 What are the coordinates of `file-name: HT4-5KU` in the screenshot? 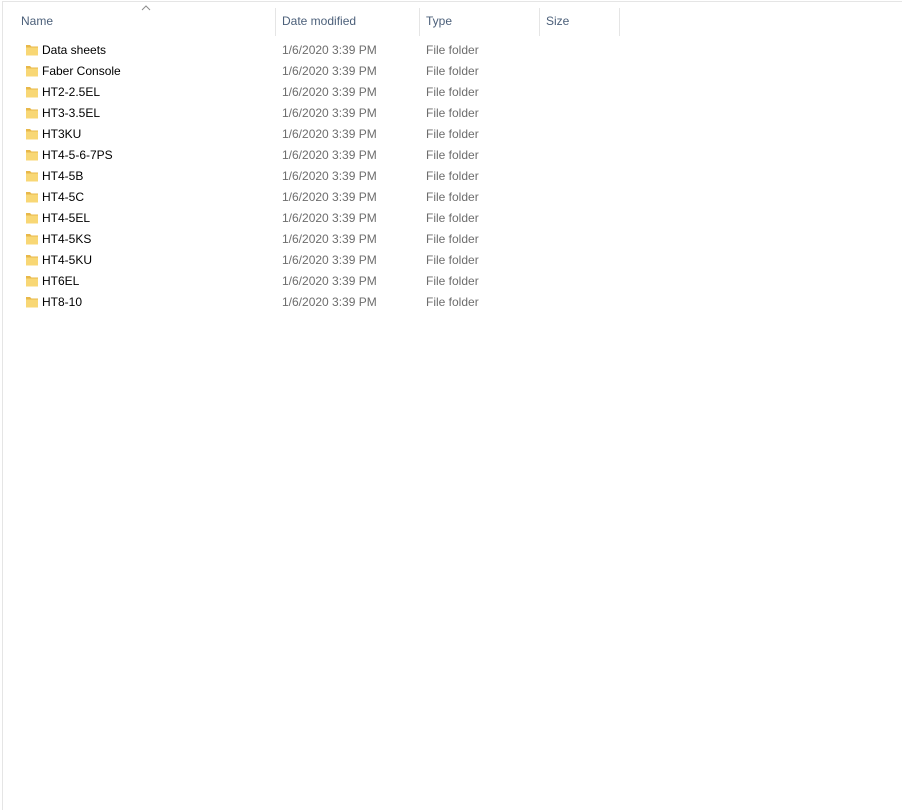 It's located at (67, 260).